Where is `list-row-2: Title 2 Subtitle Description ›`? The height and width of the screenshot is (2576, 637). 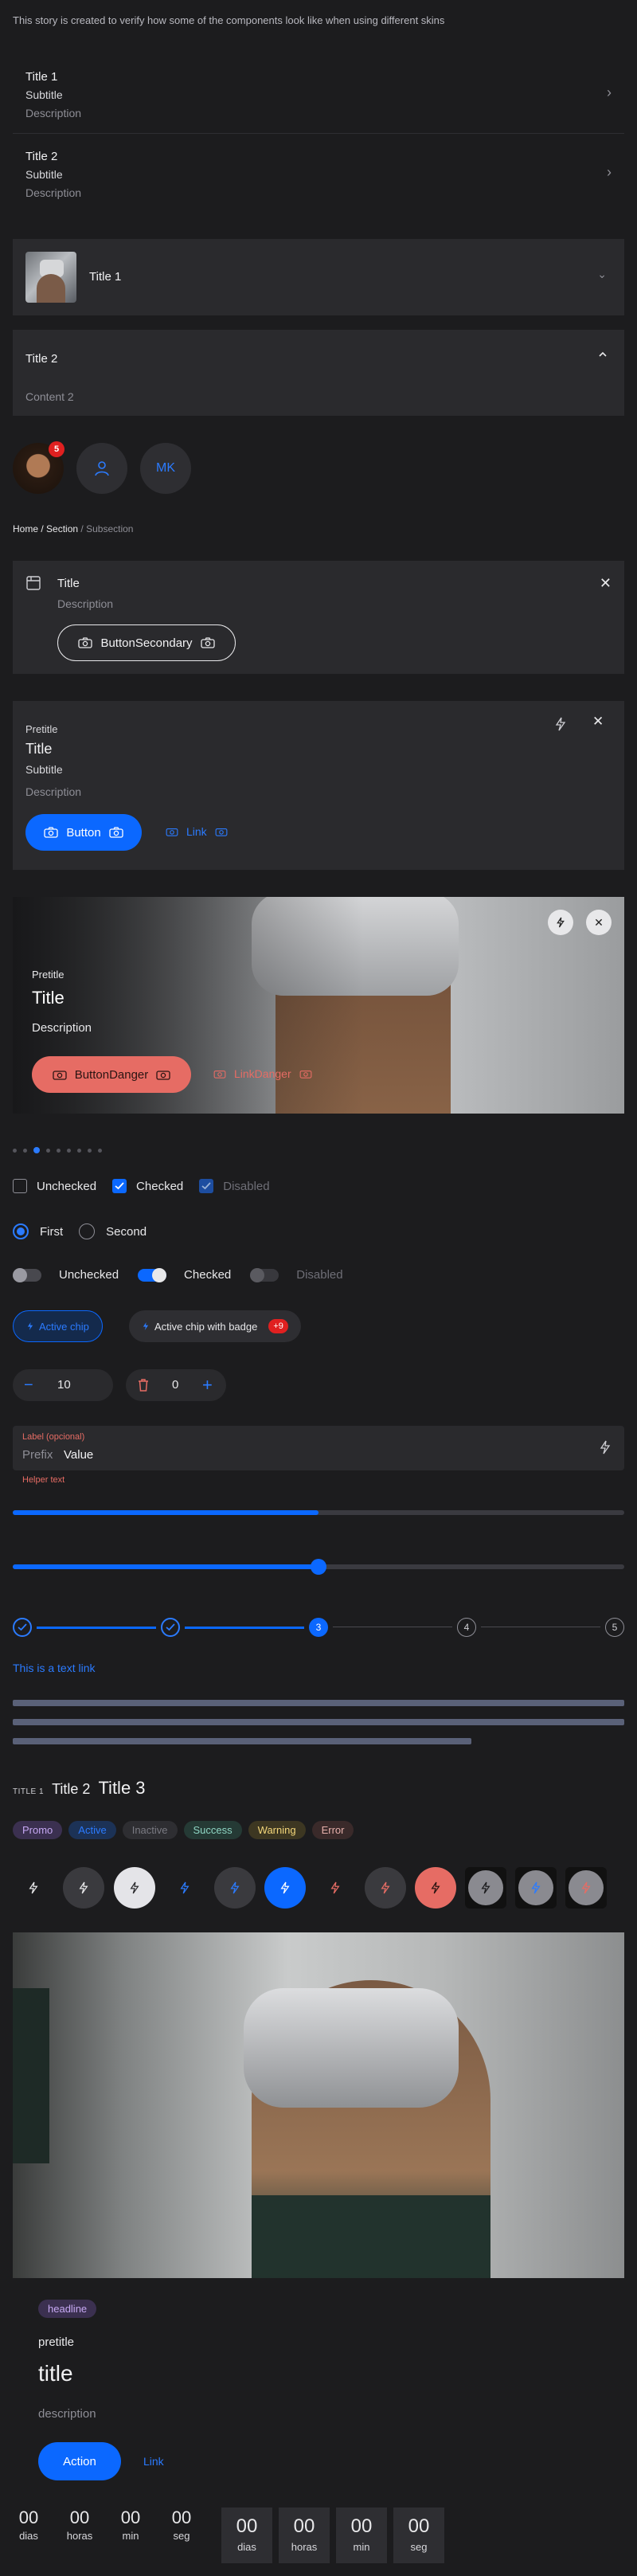 list-row-2: Title 2 Subtitle Description › is located at coordinates (318, 175).